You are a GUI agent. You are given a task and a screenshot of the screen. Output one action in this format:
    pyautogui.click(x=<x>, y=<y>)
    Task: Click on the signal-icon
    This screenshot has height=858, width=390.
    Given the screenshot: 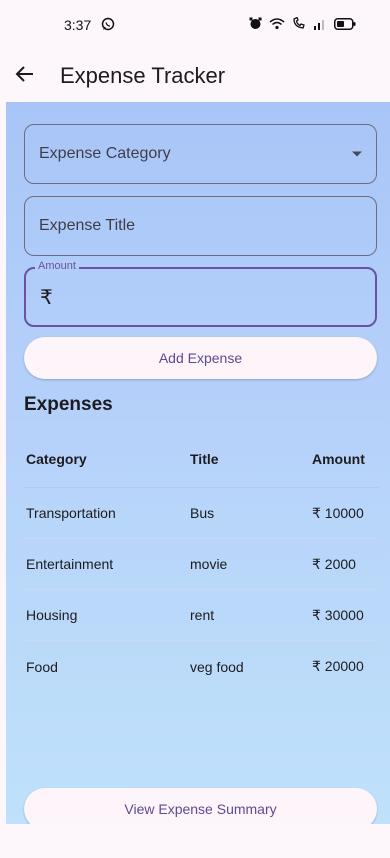 What is the action you would take?
    pyautogui.click(x=320, y=25)
    